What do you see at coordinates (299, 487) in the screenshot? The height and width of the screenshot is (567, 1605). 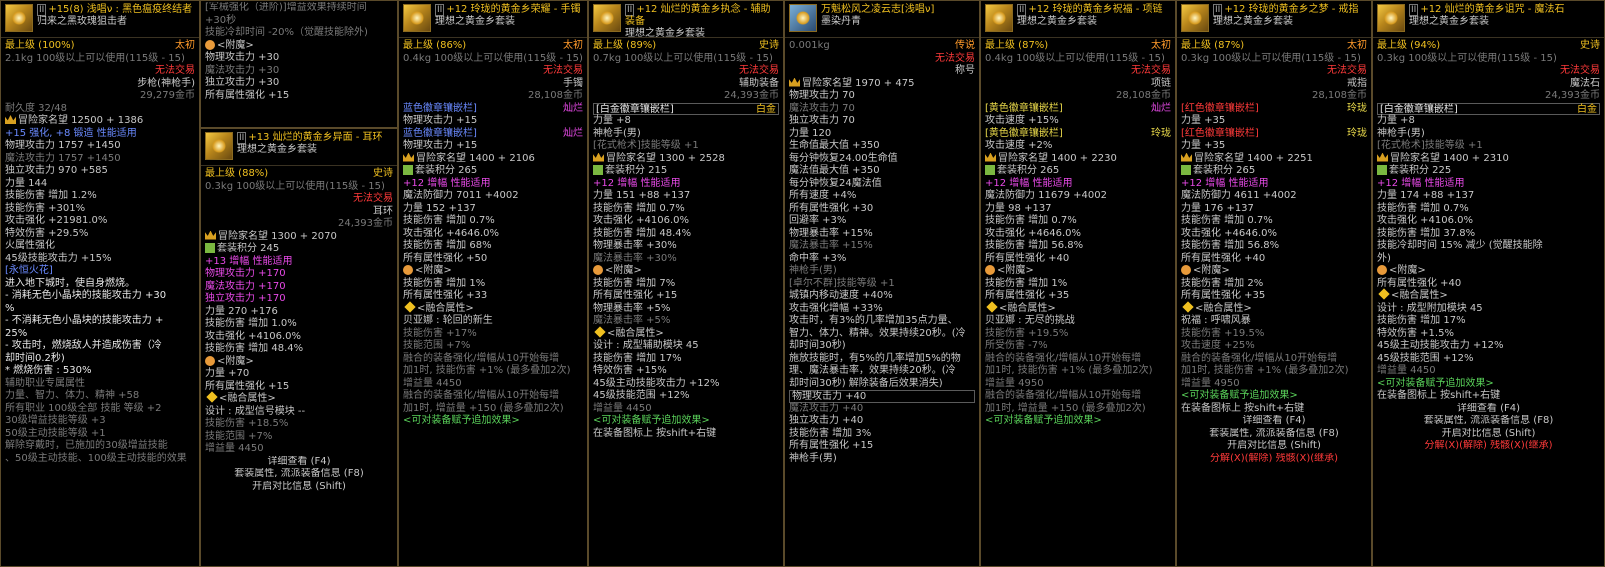 I see `tooltip-line: 开启对比信息 (Shift)` at bounding box center [299, 487].